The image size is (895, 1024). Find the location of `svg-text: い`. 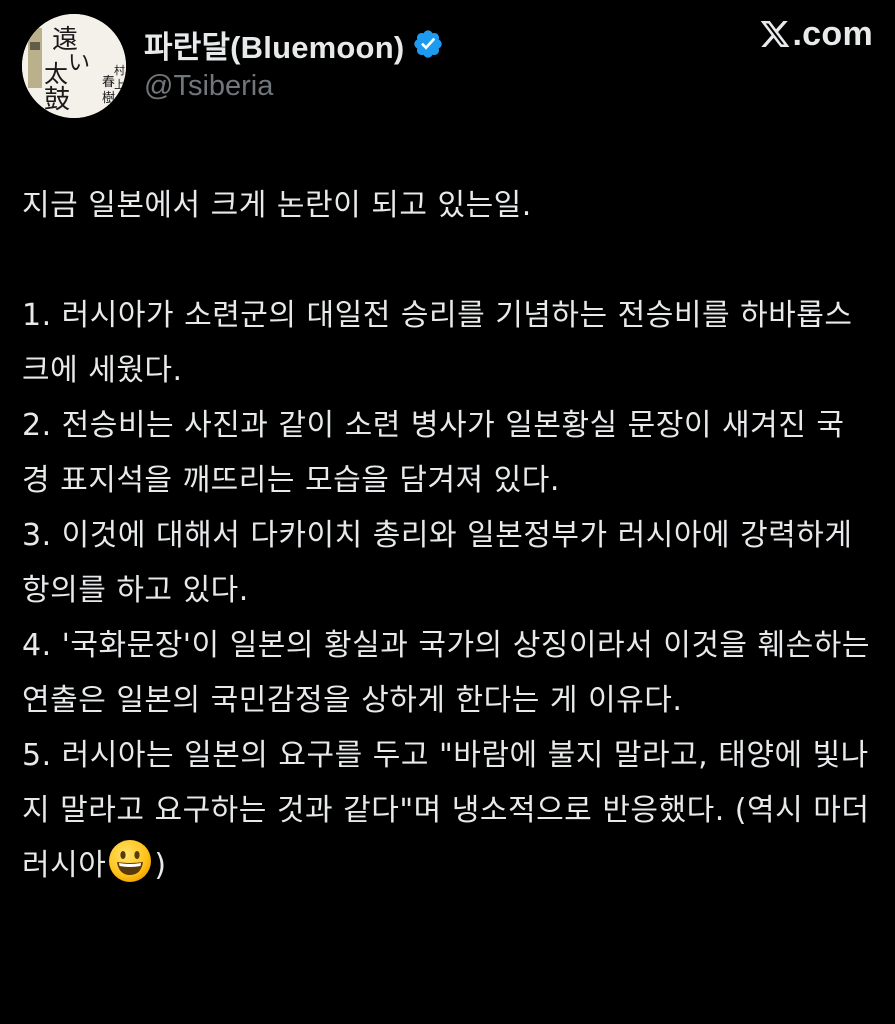

svg-text: い is located at coordinates (79, 63).